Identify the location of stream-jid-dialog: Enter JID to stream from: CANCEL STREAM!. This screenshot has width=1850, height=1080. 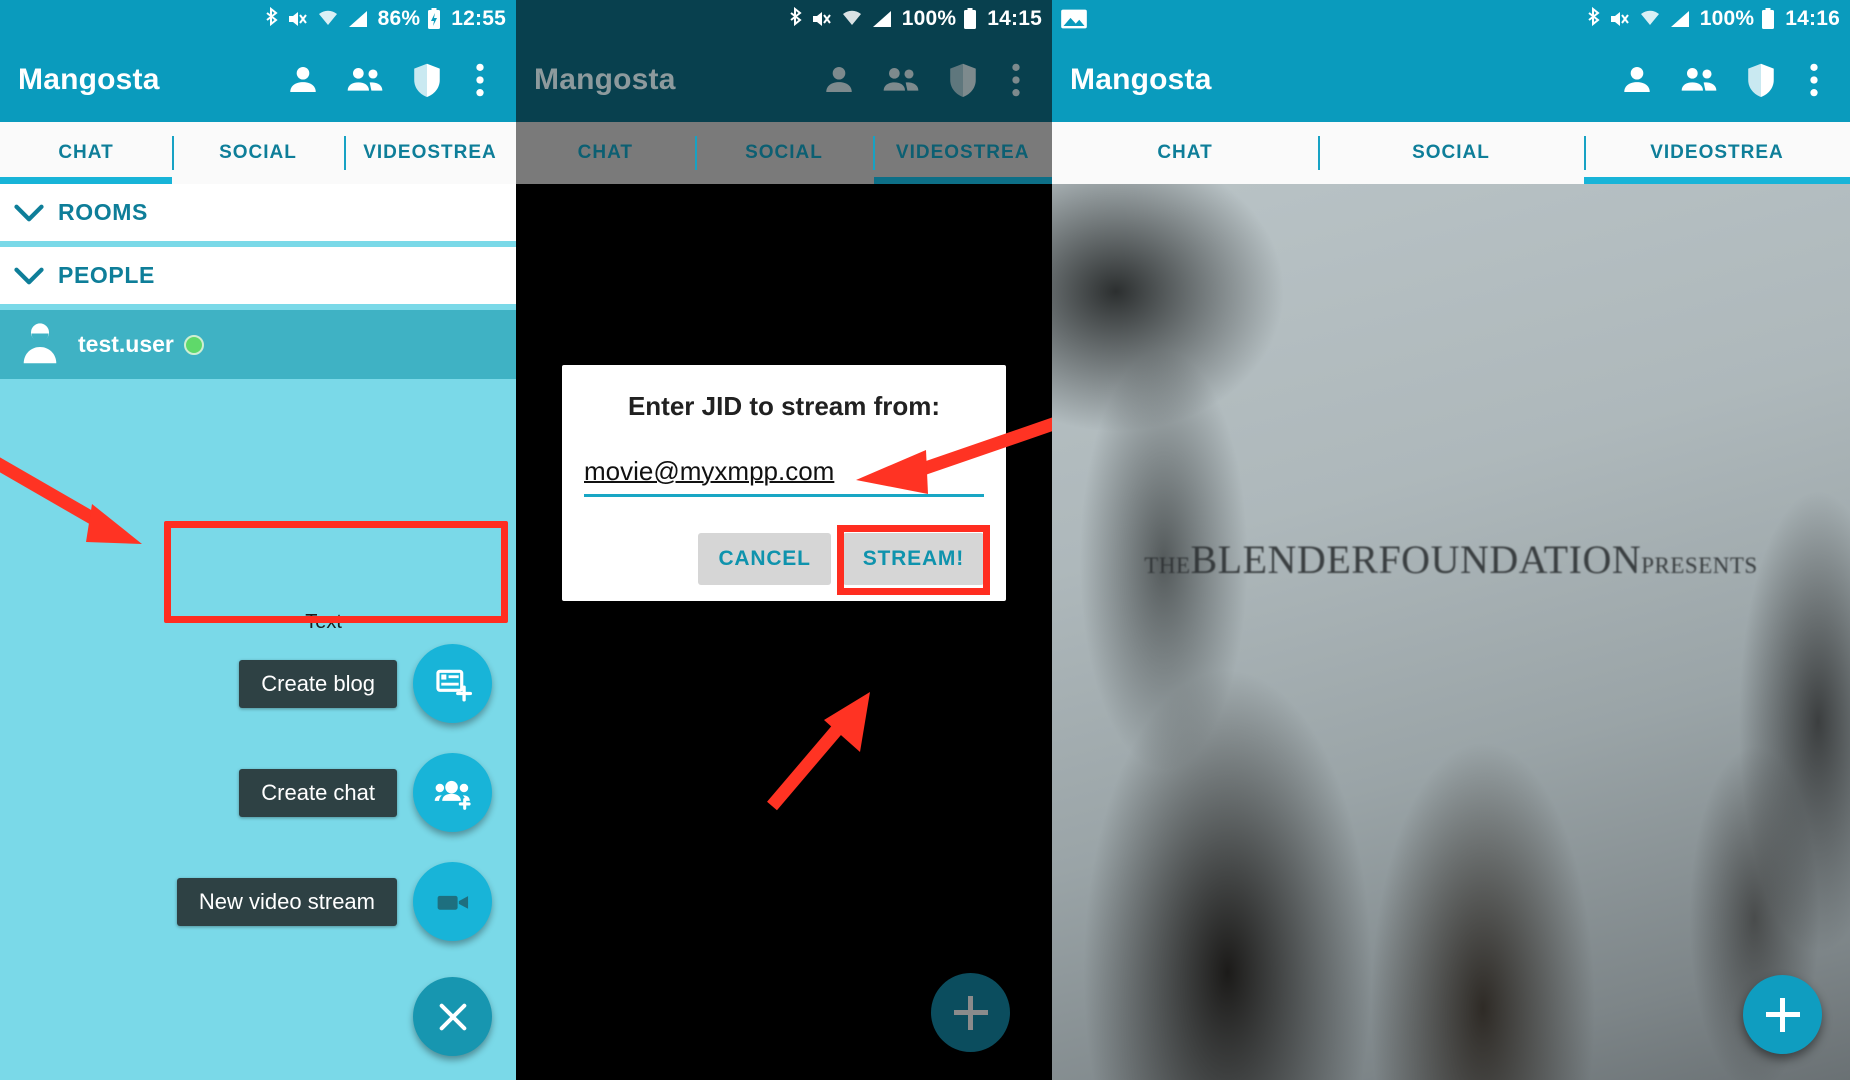
(784, 483).